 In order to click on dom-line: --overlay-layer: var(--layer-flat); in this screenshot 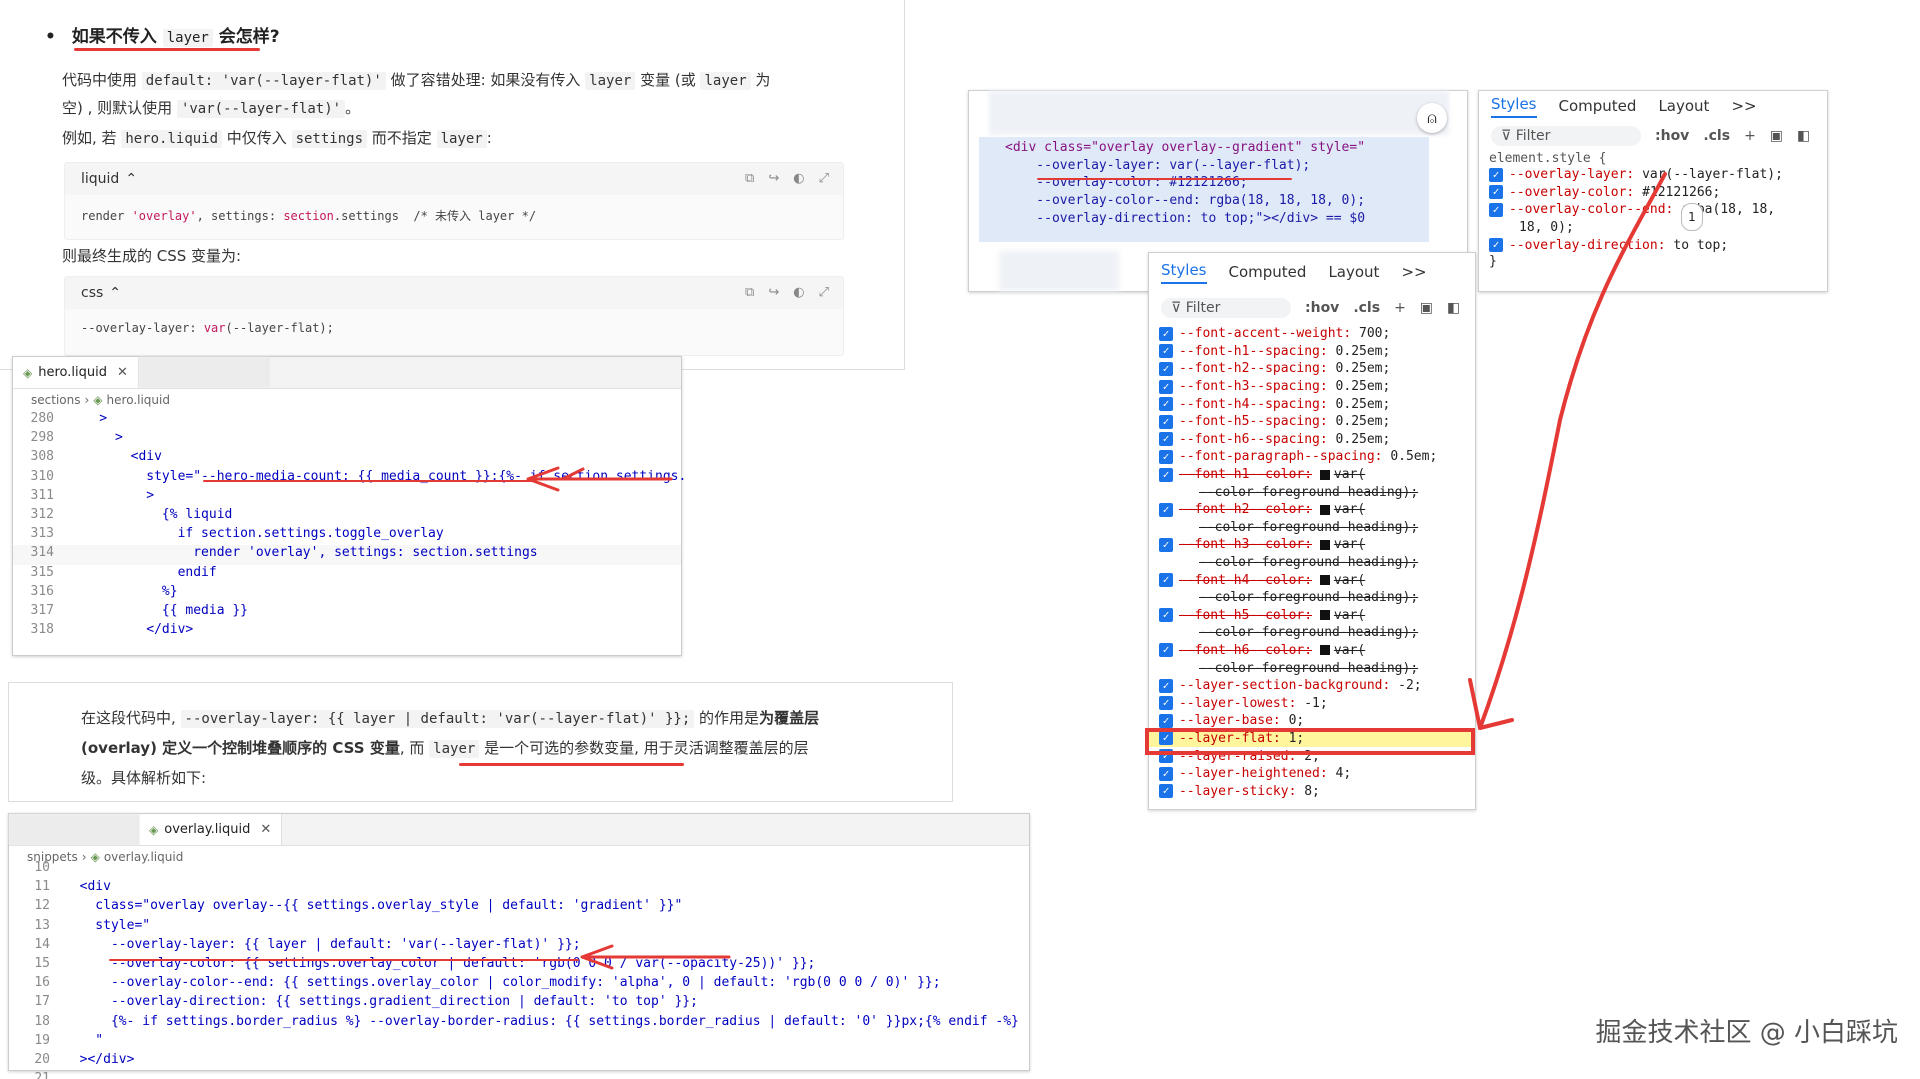, I will do `click(1185, 166)`.